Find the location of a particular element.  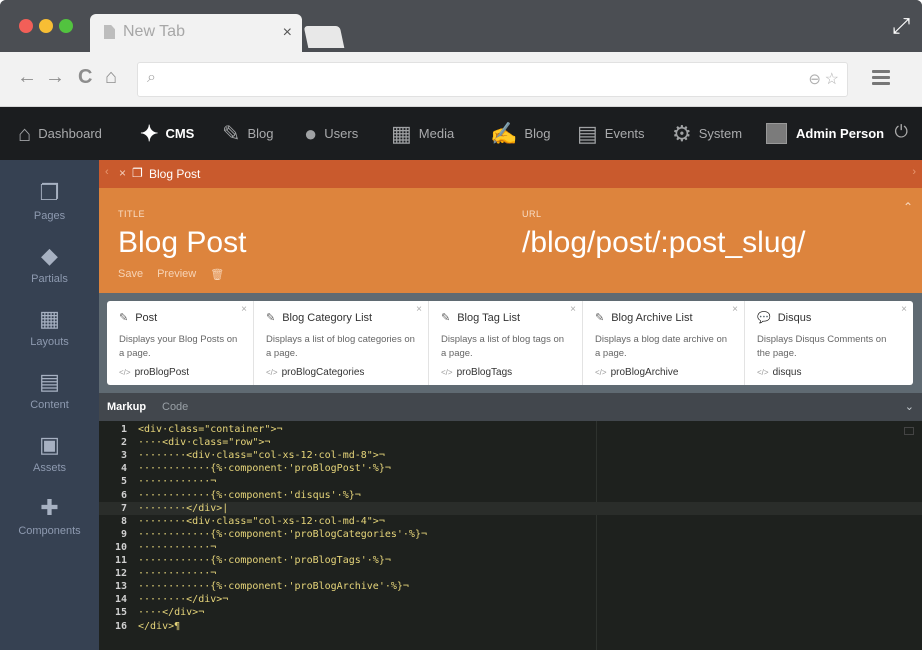

save-button: Save is located at coordinates (130, 274).